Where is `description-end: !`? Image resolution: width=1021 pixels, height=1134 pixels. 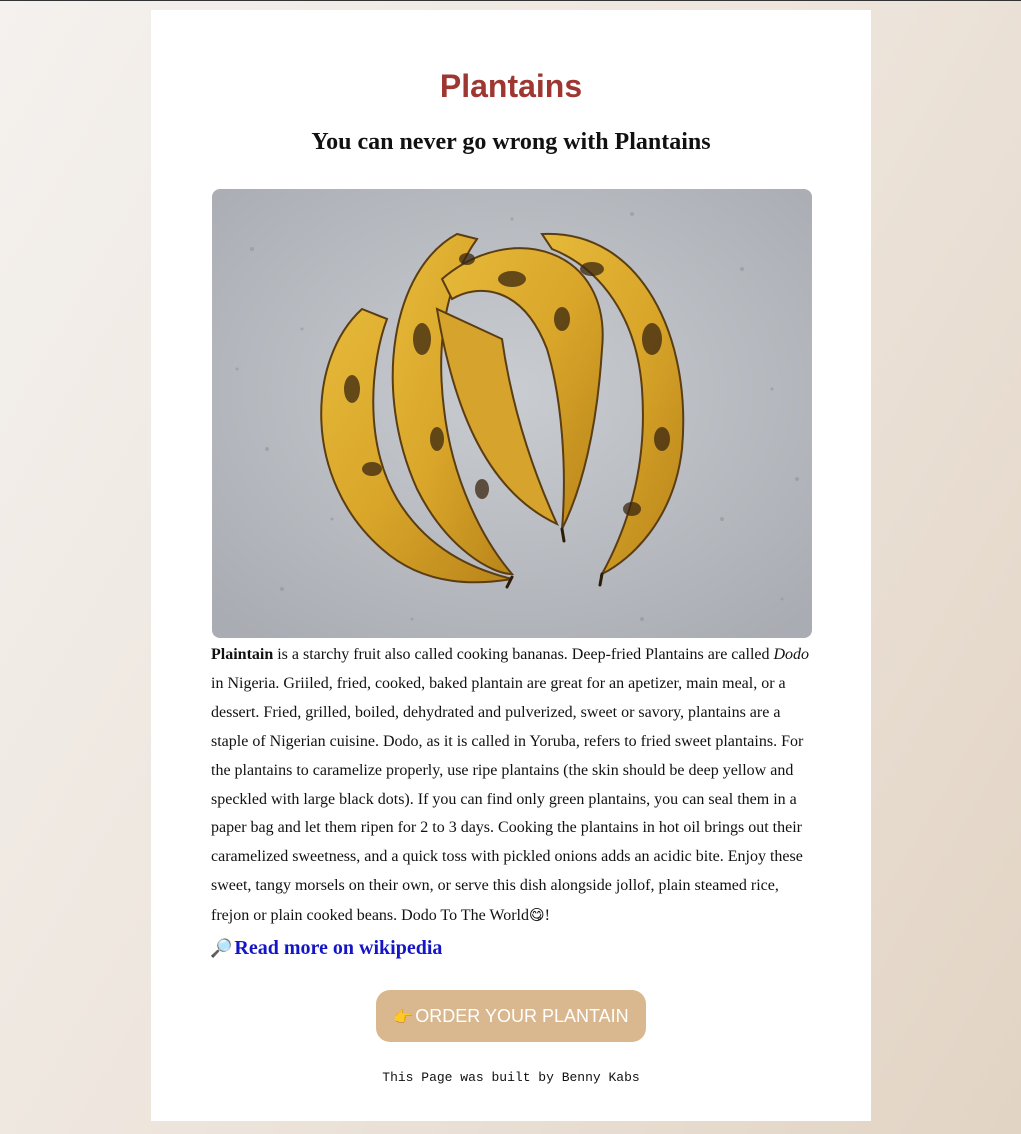
description-end: ! is located at coordinates (547, 916).